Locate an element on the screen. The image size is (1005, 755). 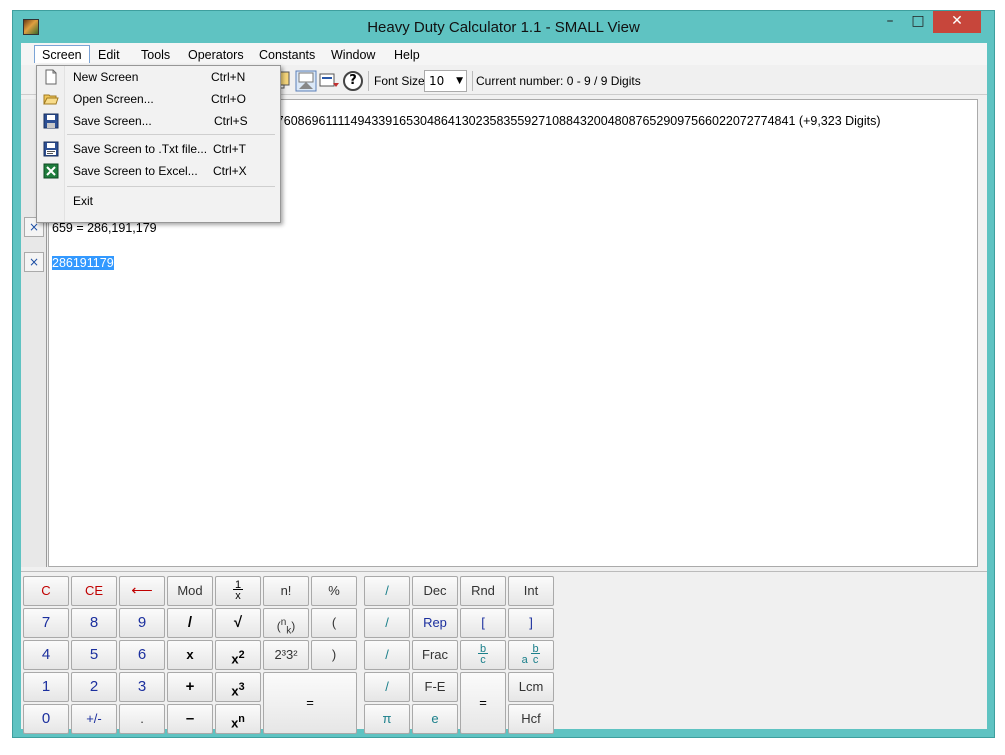
mixed-fraction-button: a bc is located at coordinates (531, 655).